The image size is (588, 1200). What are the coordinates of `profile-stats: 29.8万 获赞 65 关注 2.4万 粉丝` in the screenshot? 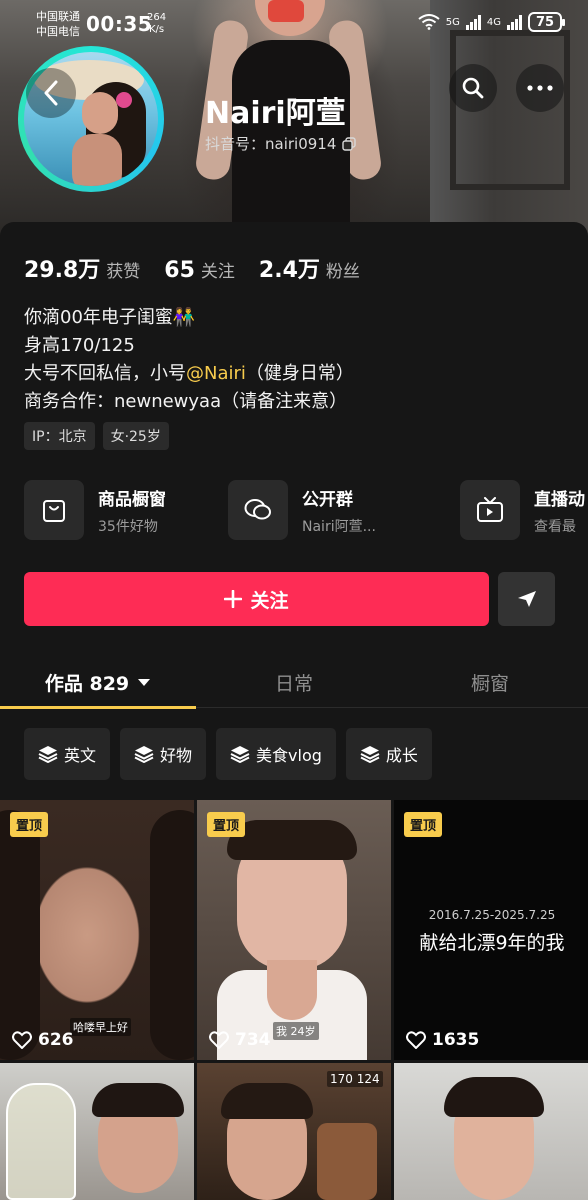 It's located at (192, 268).